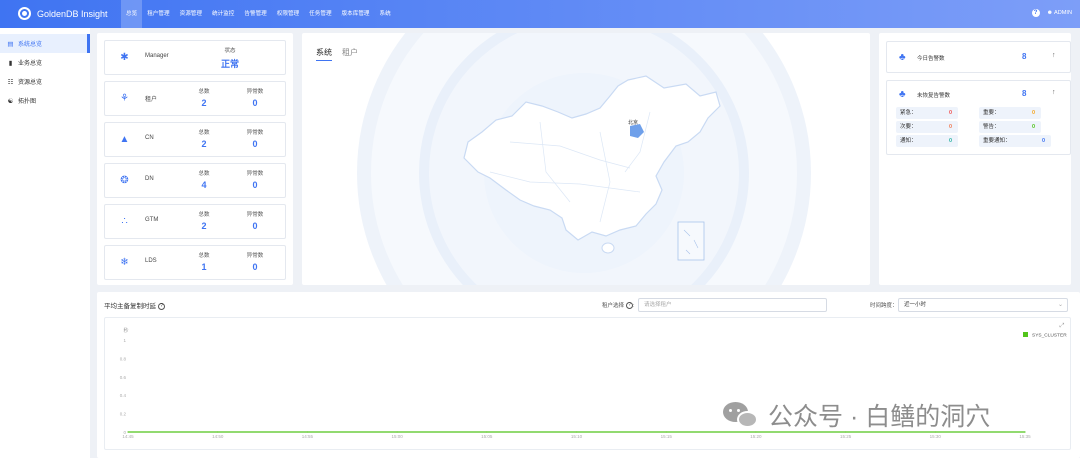 This screenshot has height=458, width=1080. Describe the element at coordinates (1050, 13) in the screenshot. I see `user-icon: ☻` at that location.